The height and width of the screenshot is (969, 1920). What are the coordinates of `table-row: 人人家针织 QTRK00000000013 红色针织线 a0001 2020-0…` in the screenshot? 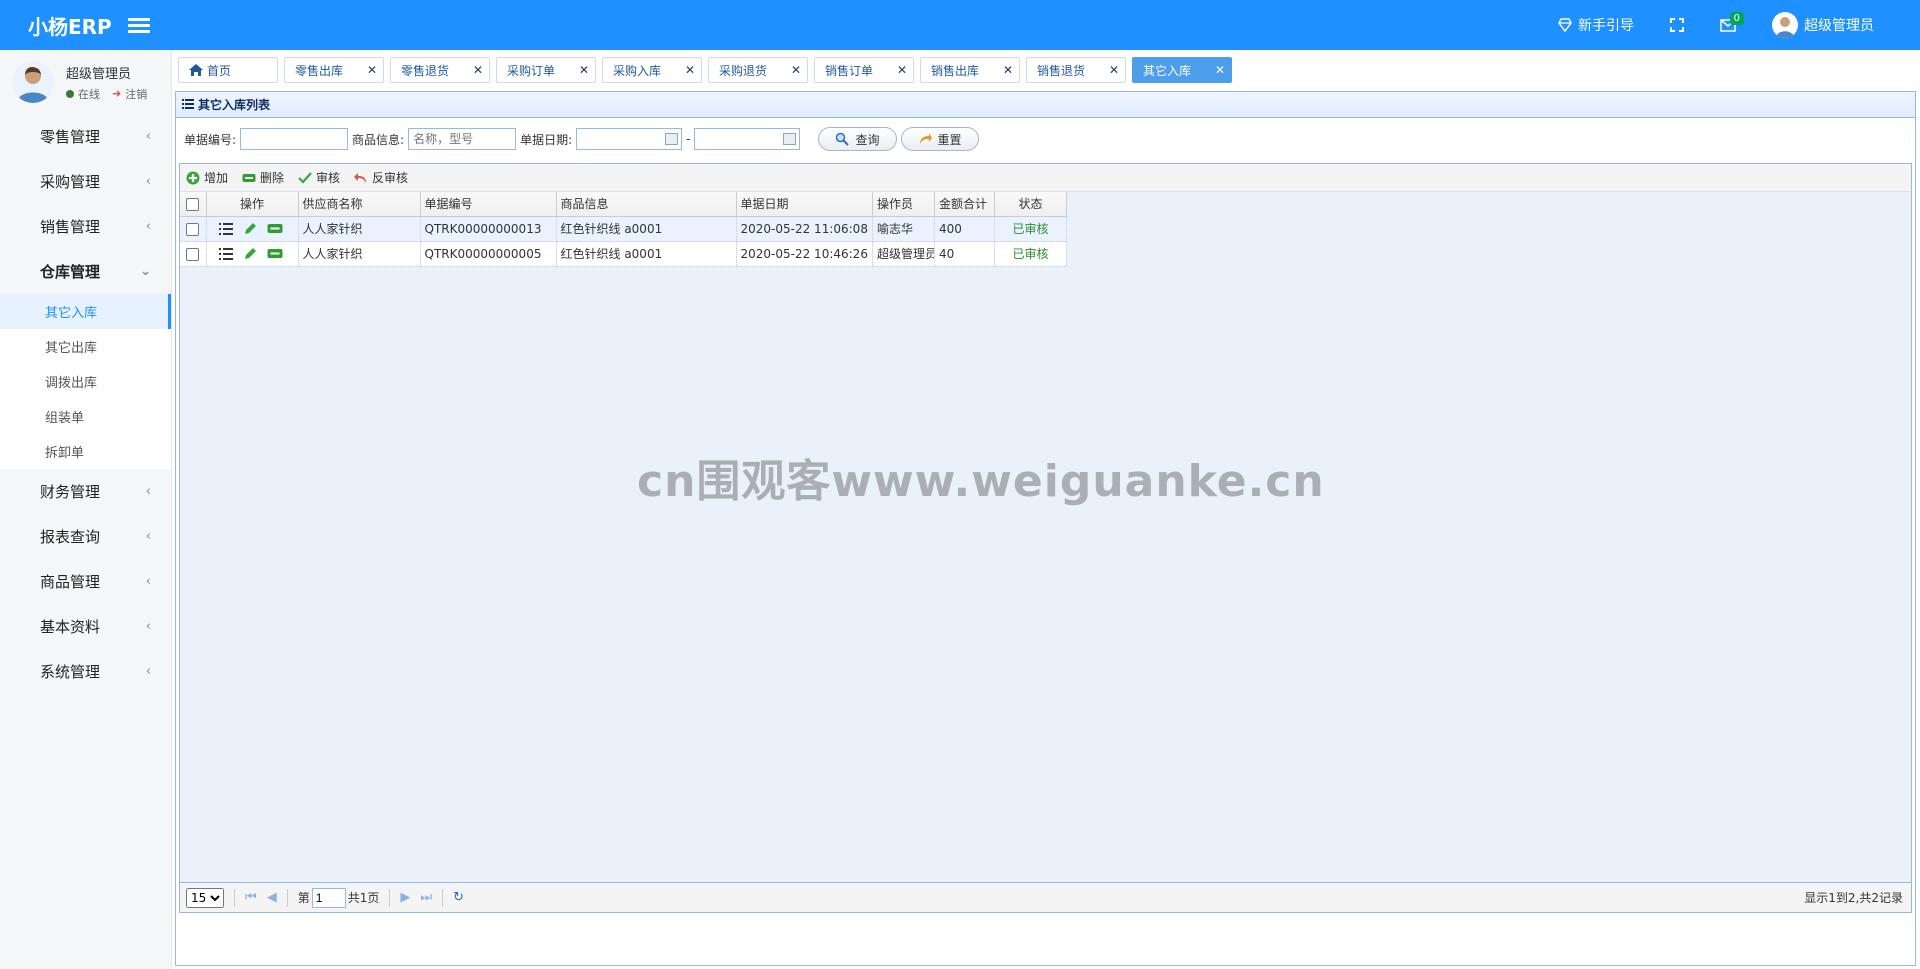 It's located at (623, 229).